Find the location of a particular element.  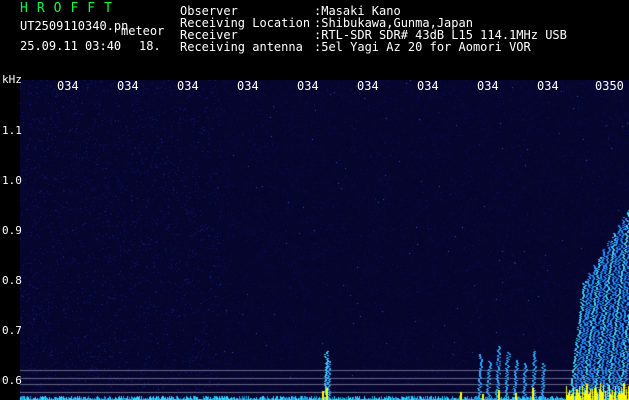

datetime: 25.09.11 03:40 is located at coordinates (71, 46).